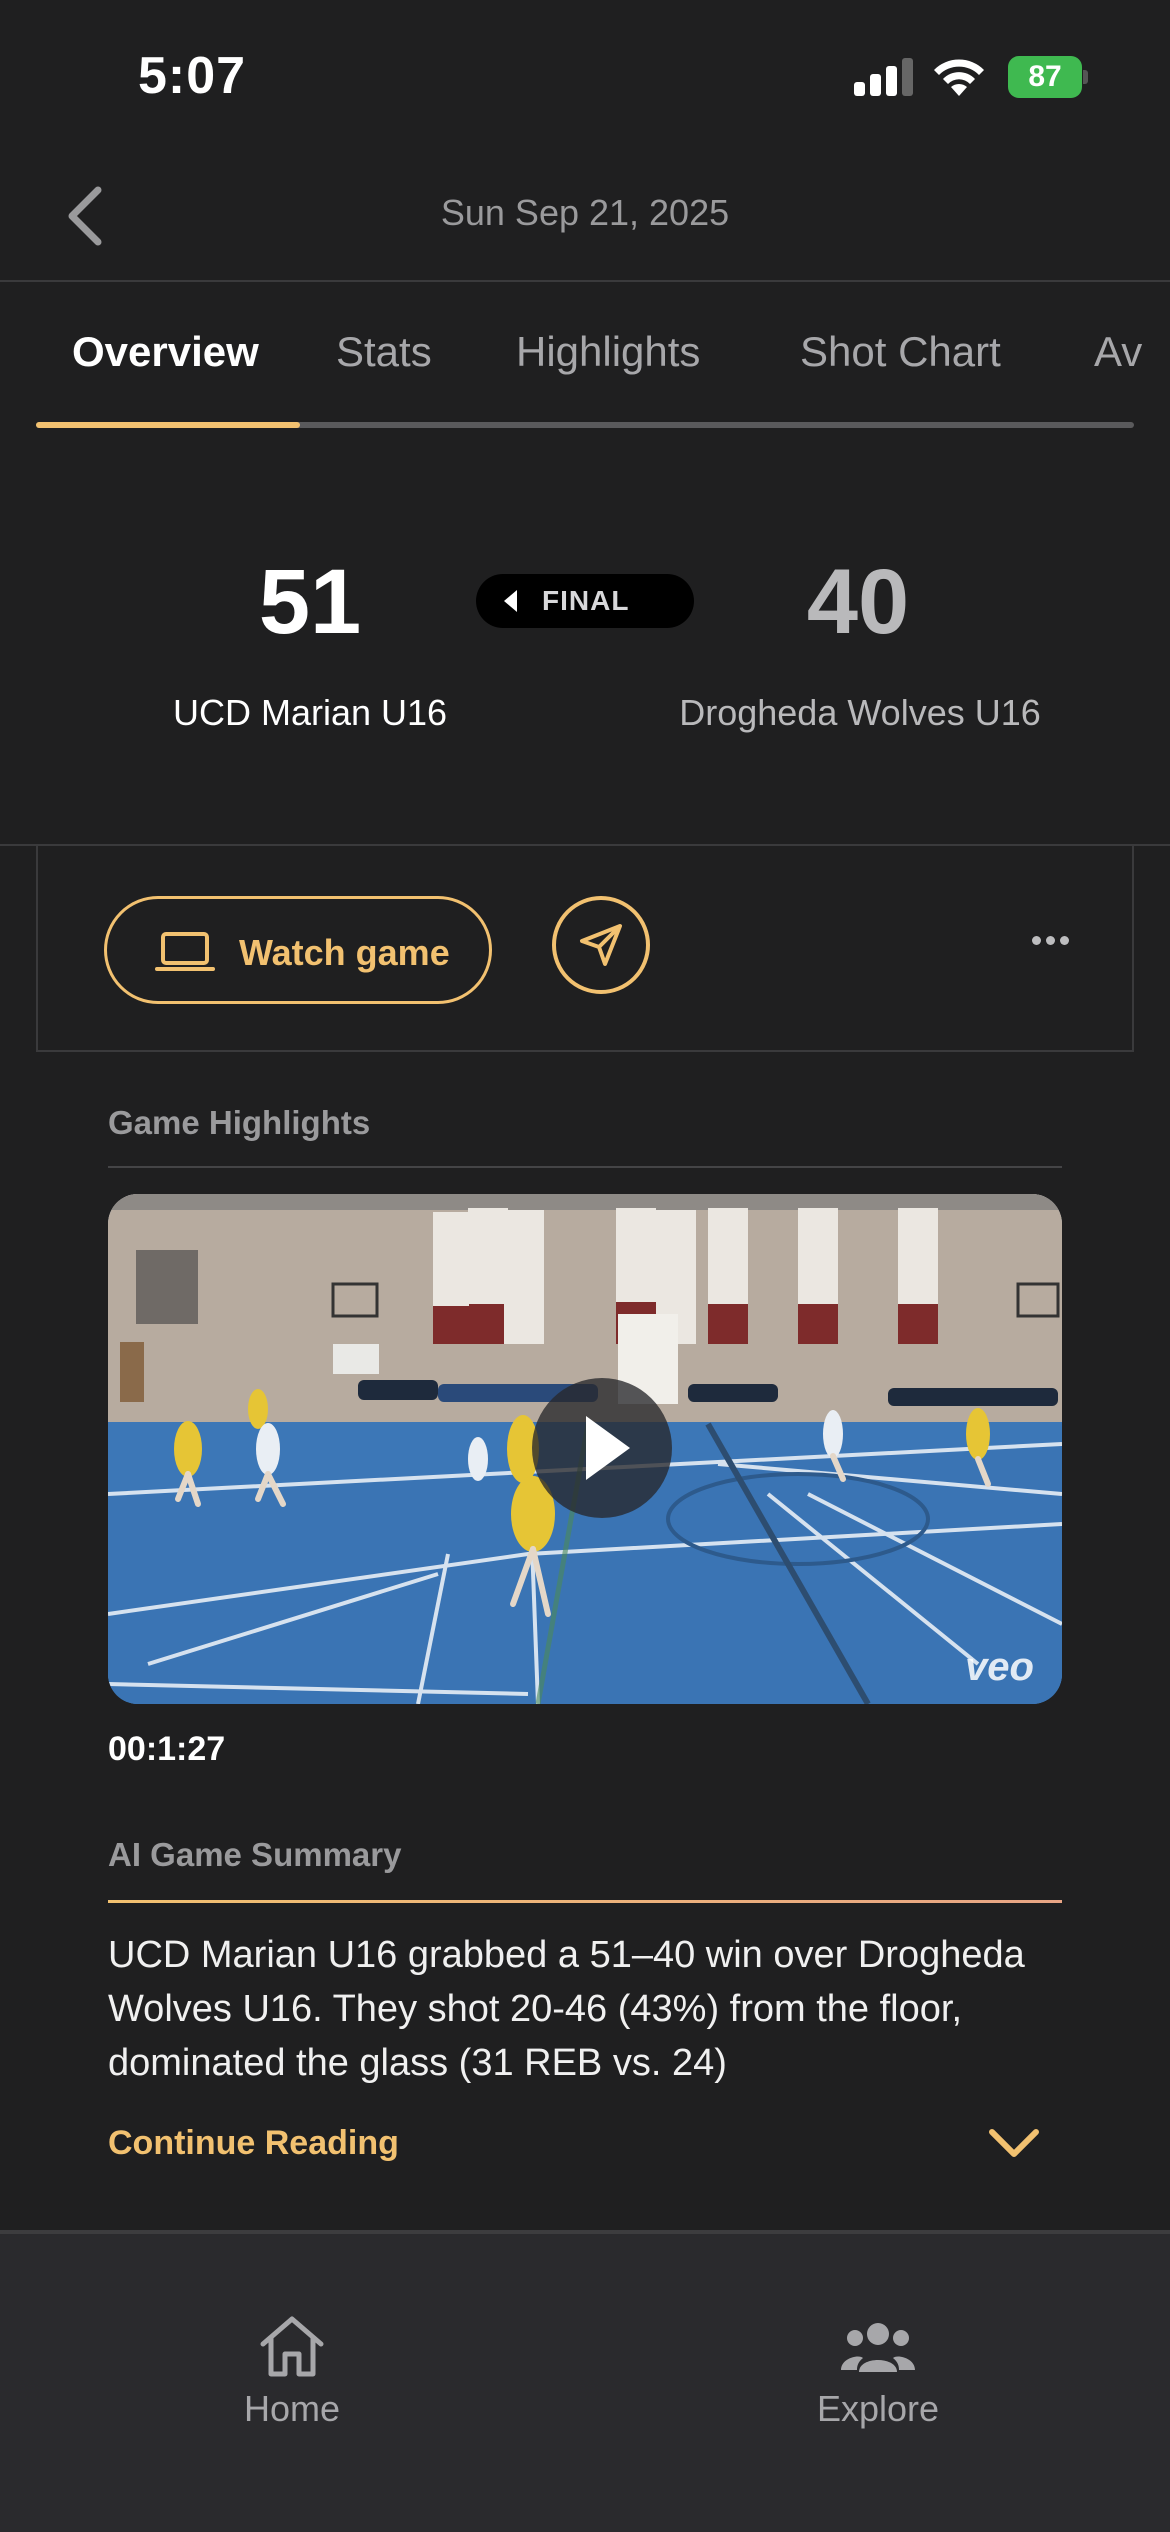  What do you see at coordinates (585, 75) in the screenshot?
I see `status-bar: 5:07 87` at bounding box center [585, 75].